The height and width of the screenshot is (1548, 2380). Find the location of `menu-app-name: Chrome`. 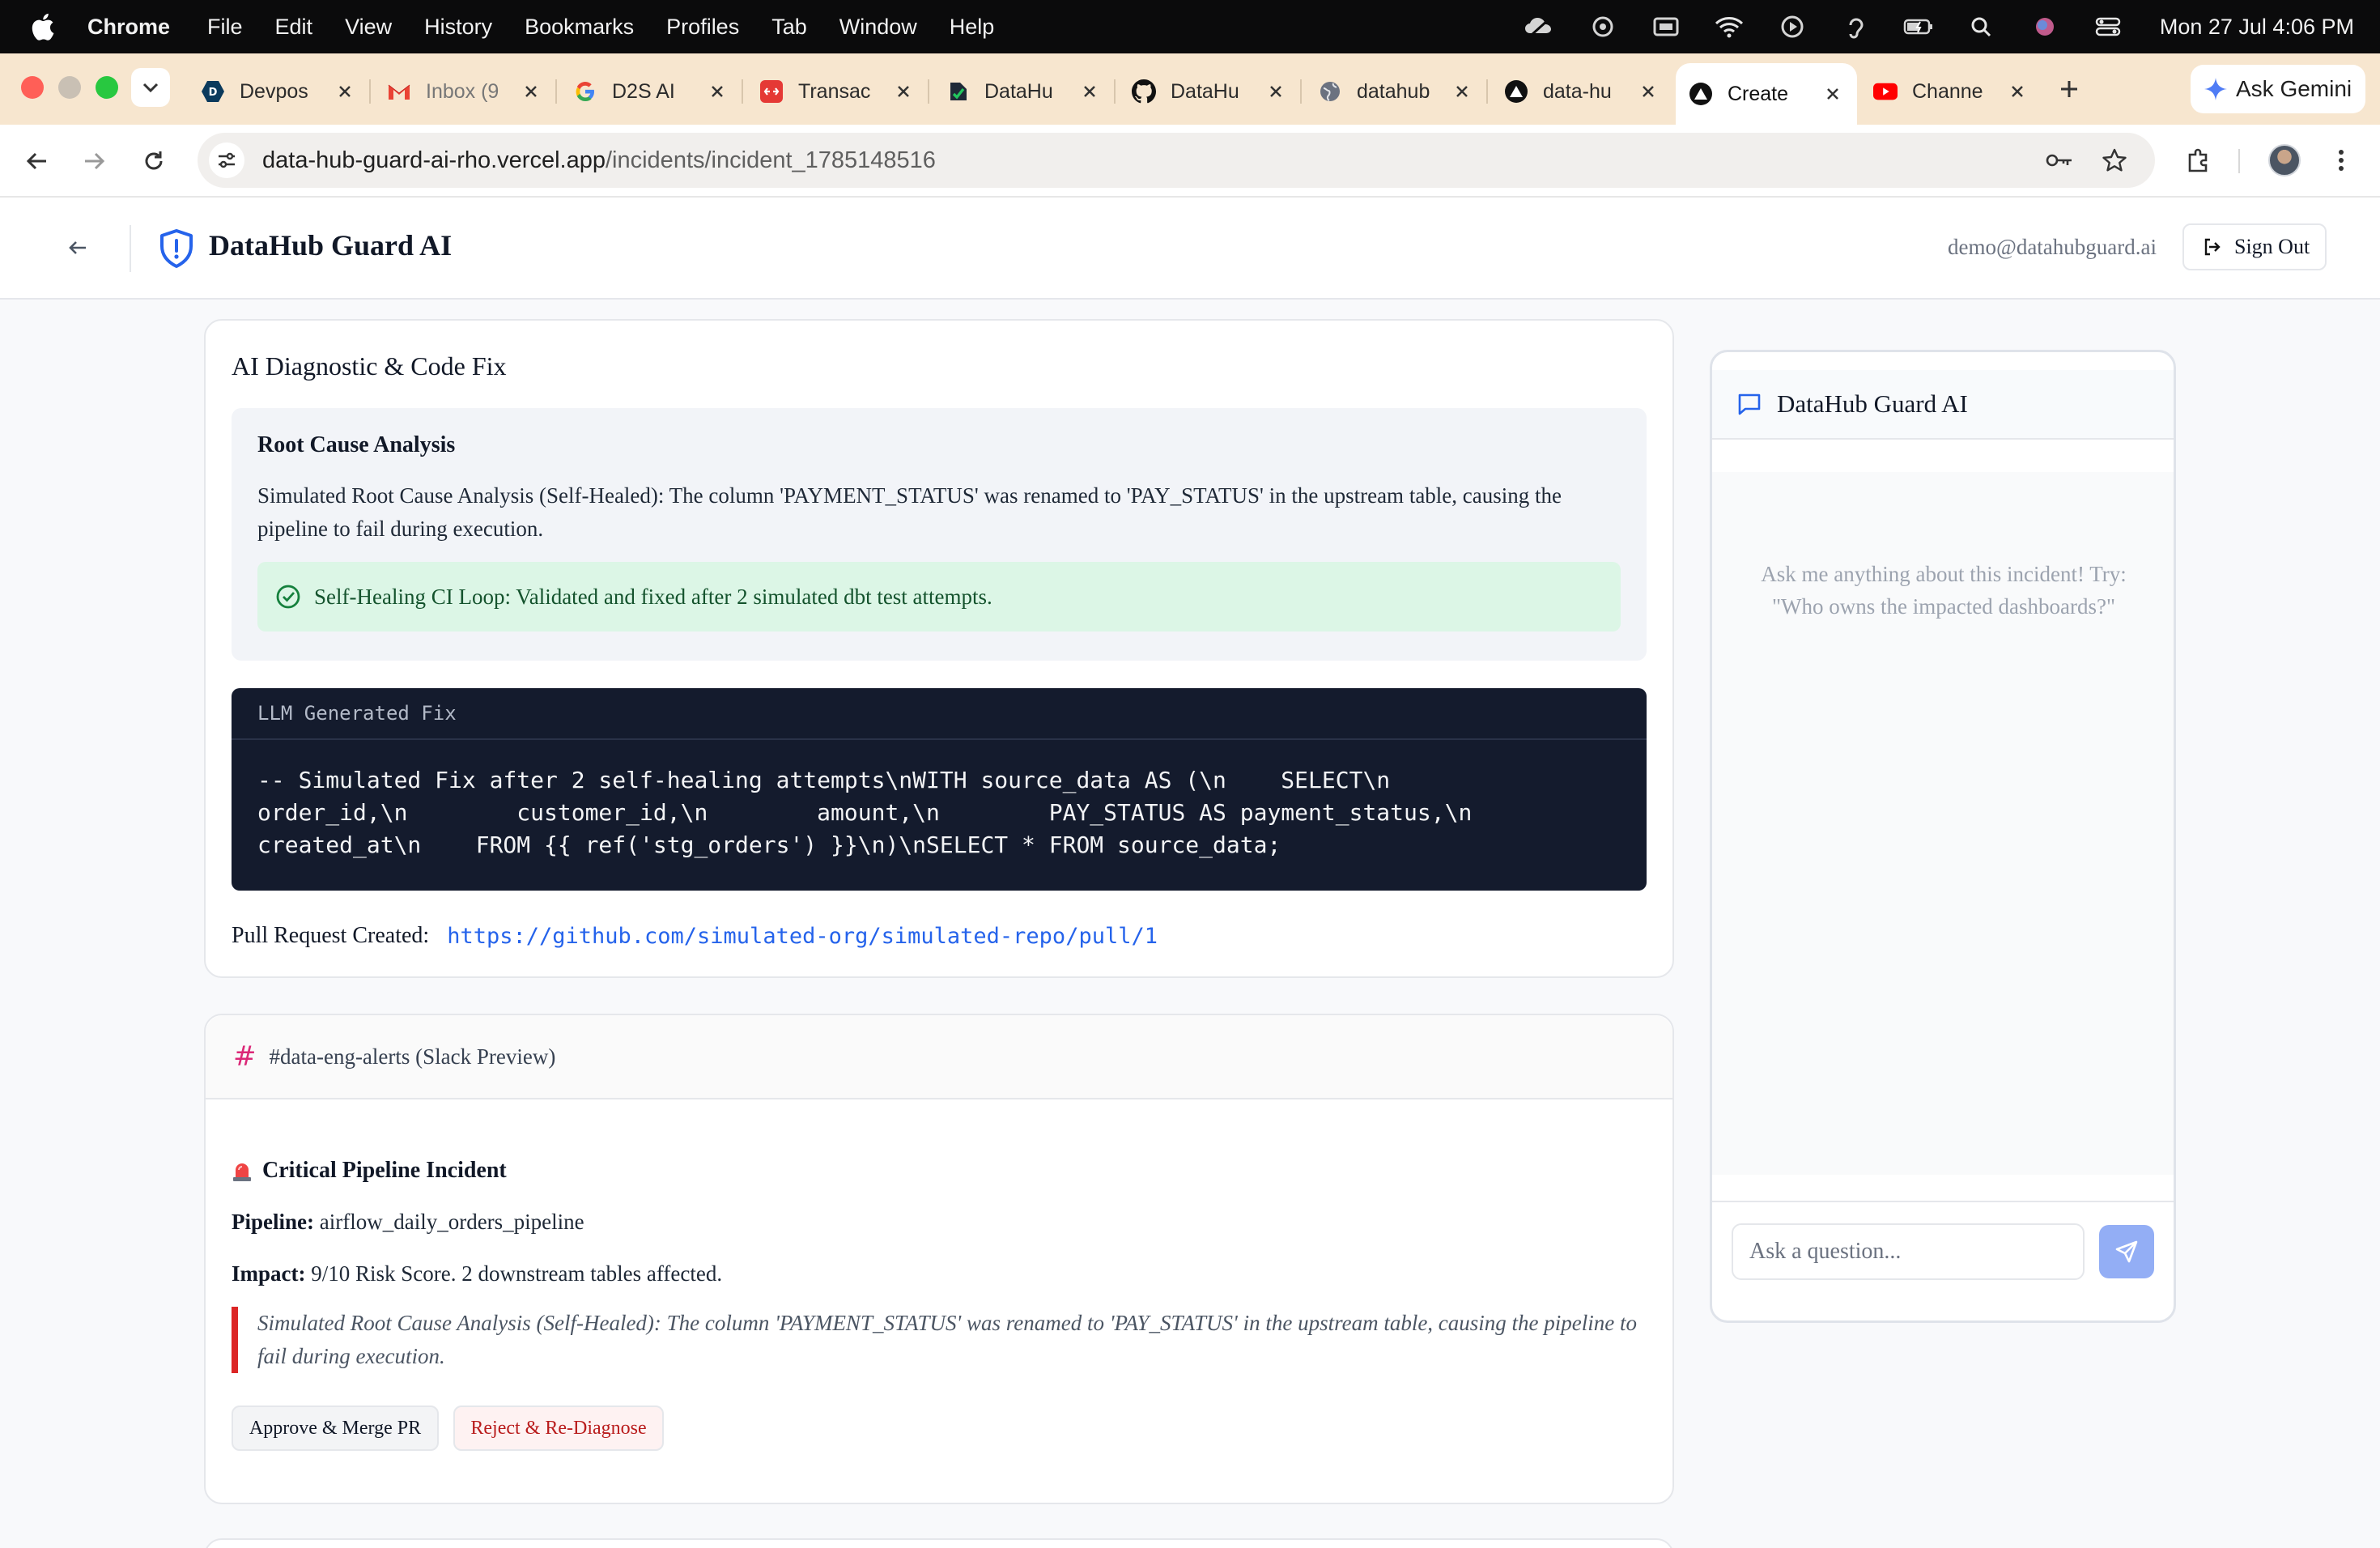

menu-app-name: Chrome is located at coordinates (128, 27).